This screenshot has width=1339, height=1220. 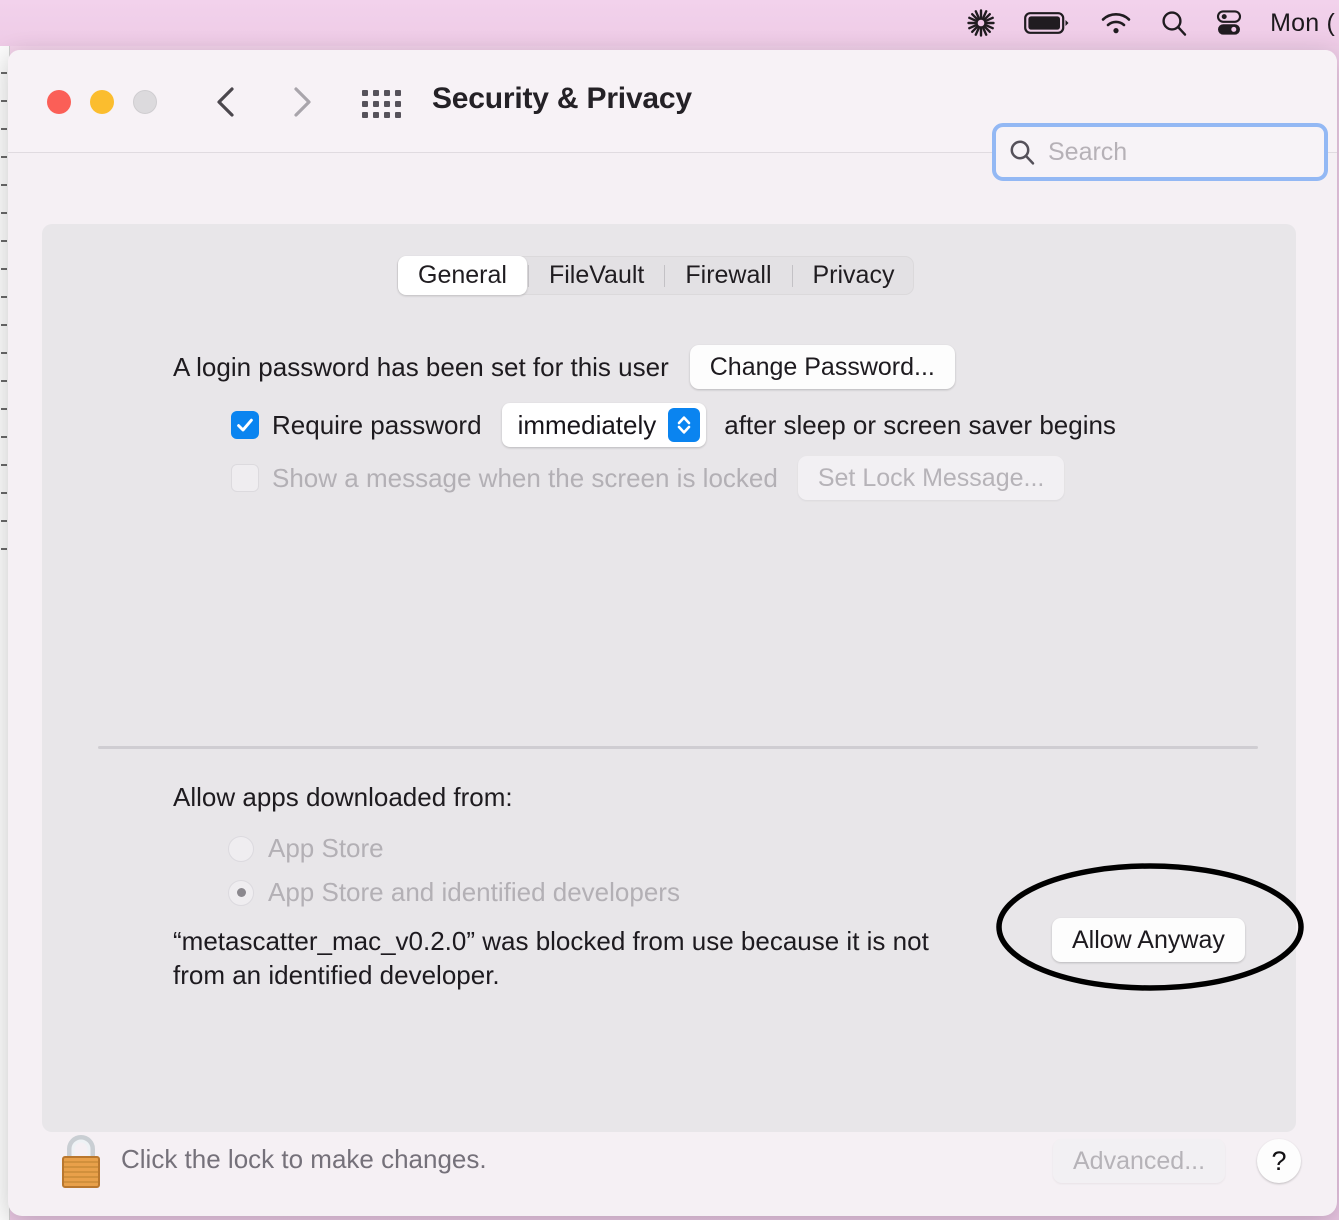 I want to click on allow-apps-heading: Allow apps downloaded from:, so click(x=343, y=797).